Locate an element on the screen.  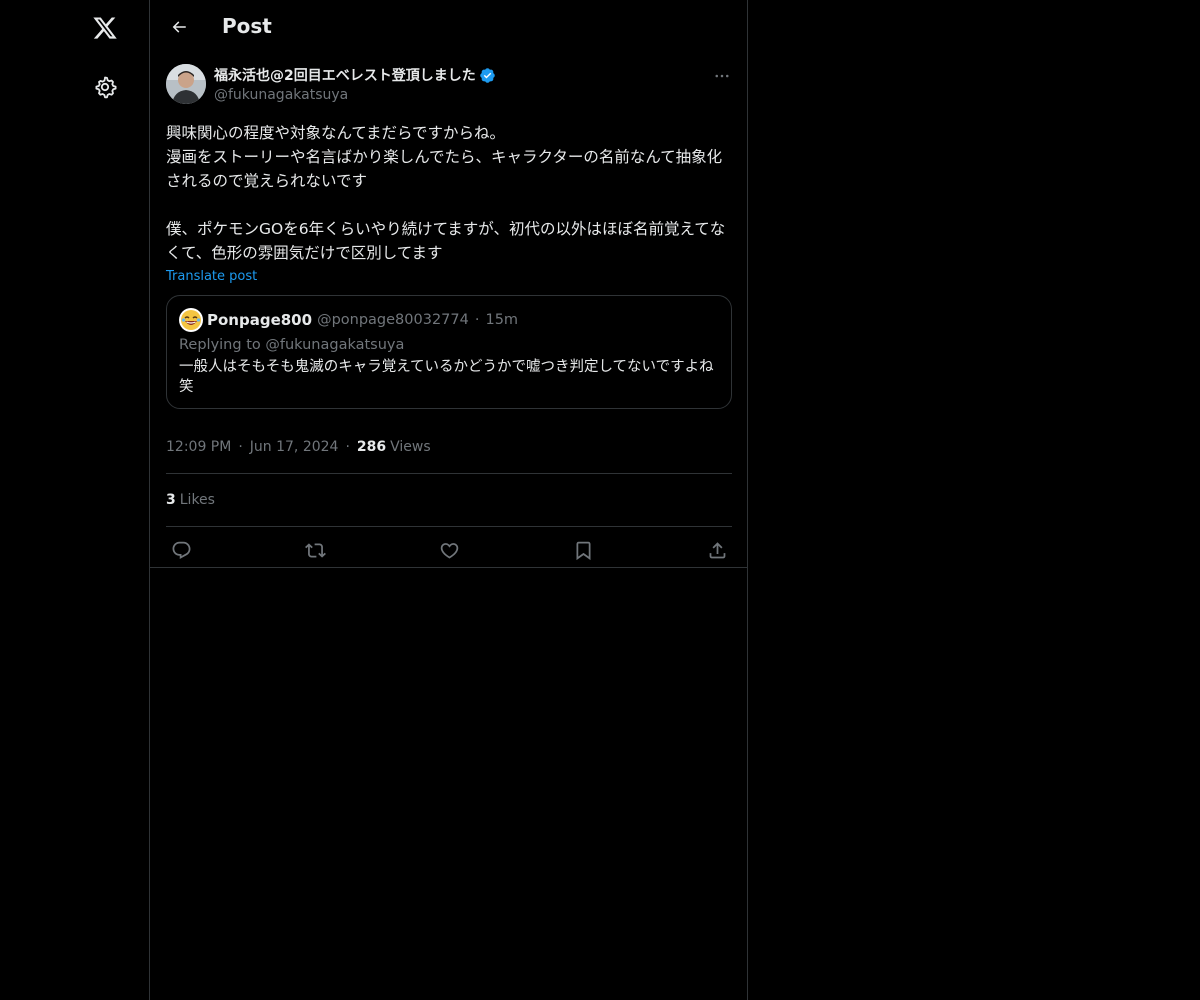
back-button is located at coordinates (179, 27).